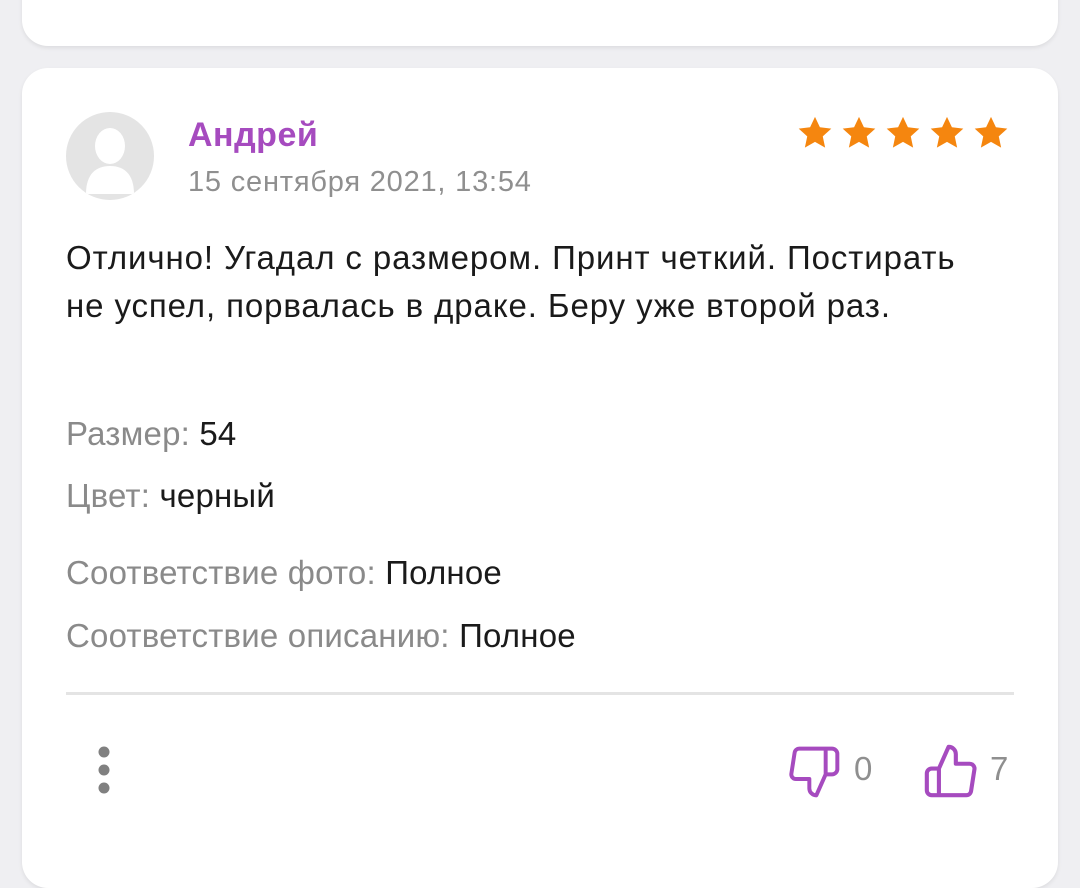  What do you see at coordinates (360, 182) in the screenshot?
I see `review-date: 15 сентября 2021, 13:54` at bounding box center [360, 182].